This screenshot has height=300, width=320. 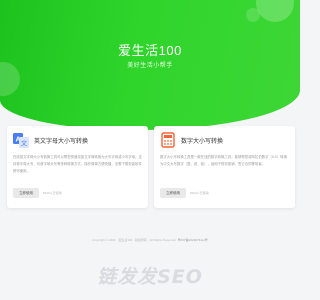 What do you see at coordinates (150, 277) in the screenshot?
I see `watermark-text: 链发发SEO` at bounding box center [150, 277].